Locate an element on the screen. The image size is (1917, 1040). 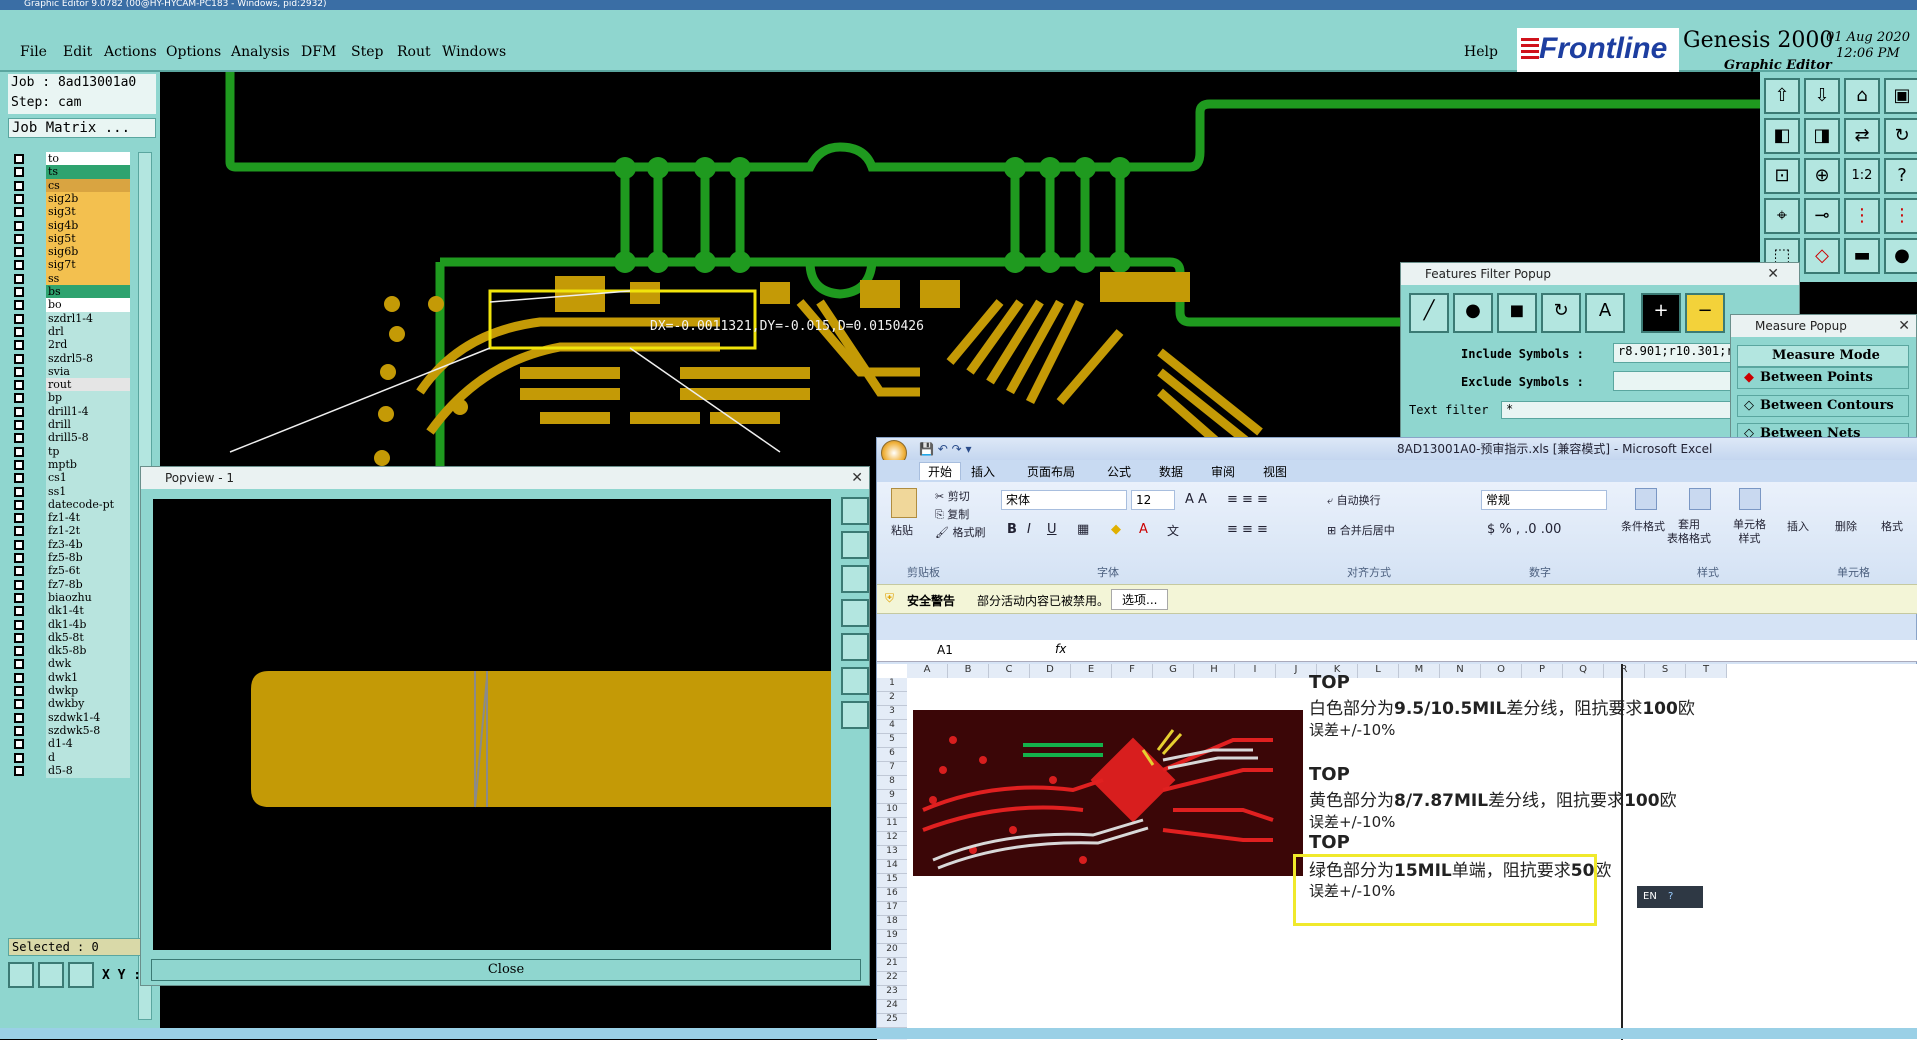
tab-home: 开始 is located at coordinates (940, 471).